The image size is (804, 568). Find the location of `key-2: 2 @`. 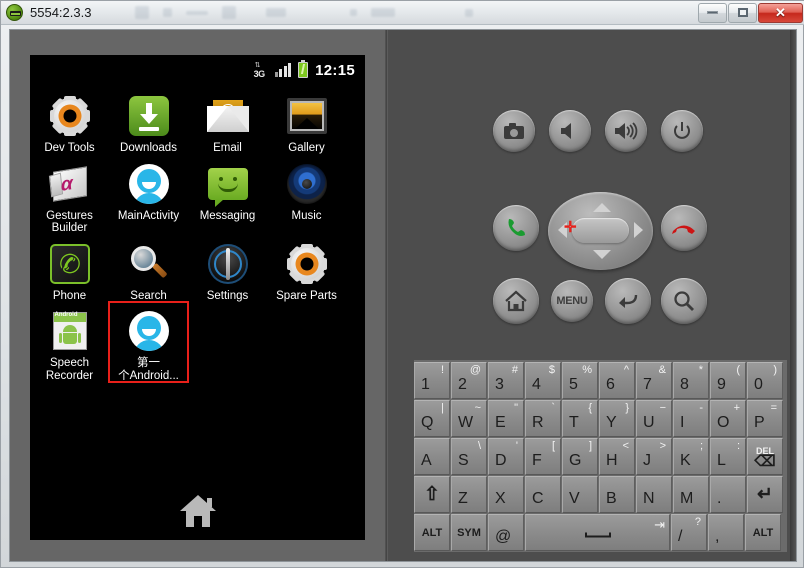

key-2: 2 @ is located at coordinates (469, 380).